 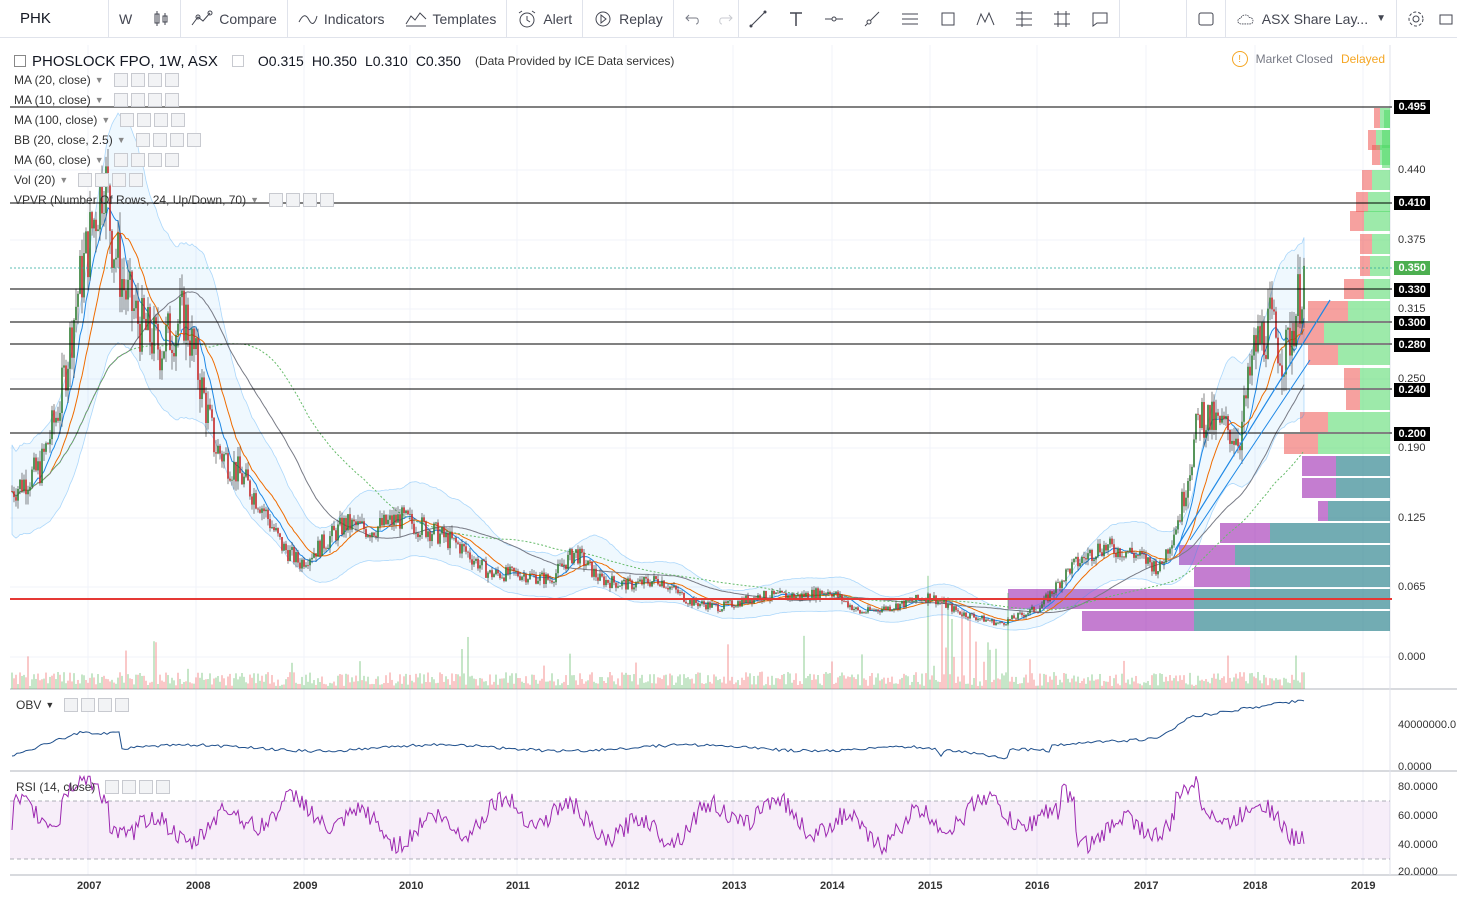 What do you see at coordinates (1062, 19) in the screenshot?
I see `projection-icon` at bounding box center [1062, 19].